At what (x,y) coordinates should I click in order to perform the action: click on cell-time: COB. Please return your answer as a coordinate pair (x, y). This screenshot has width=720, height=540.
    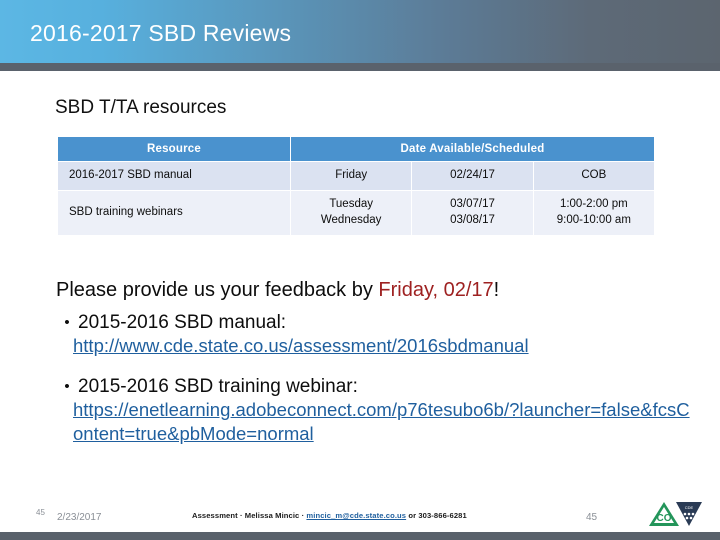
    Looking at the image, I should click on (593, 176).